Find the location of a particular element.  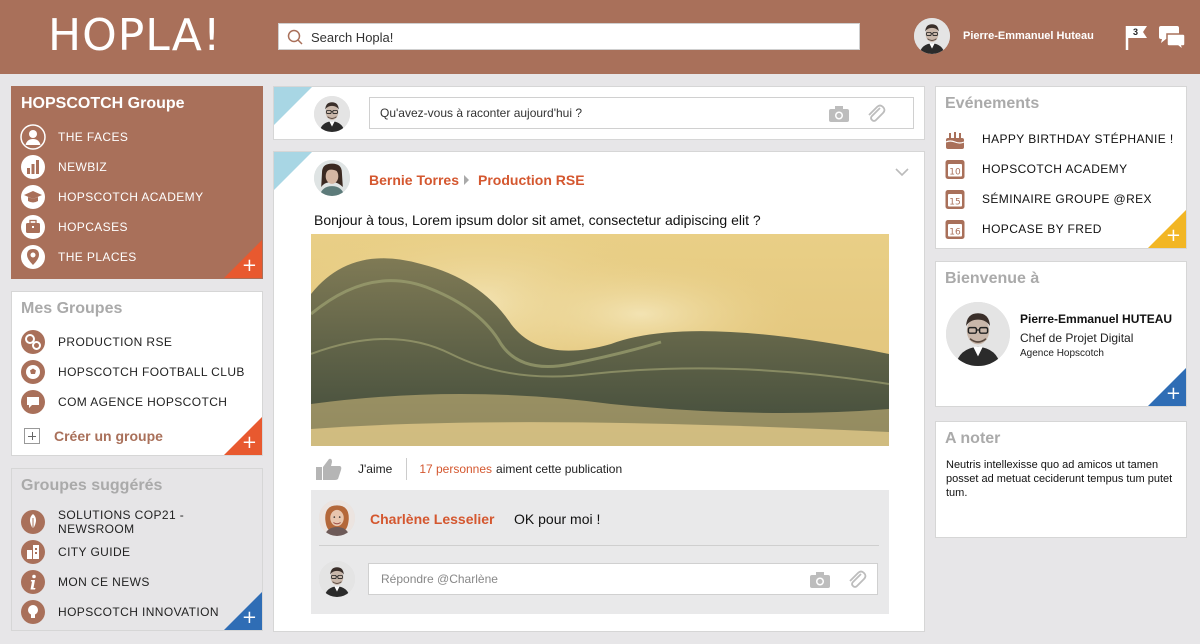

welcome-avatar is located at coordinates (978, 334).